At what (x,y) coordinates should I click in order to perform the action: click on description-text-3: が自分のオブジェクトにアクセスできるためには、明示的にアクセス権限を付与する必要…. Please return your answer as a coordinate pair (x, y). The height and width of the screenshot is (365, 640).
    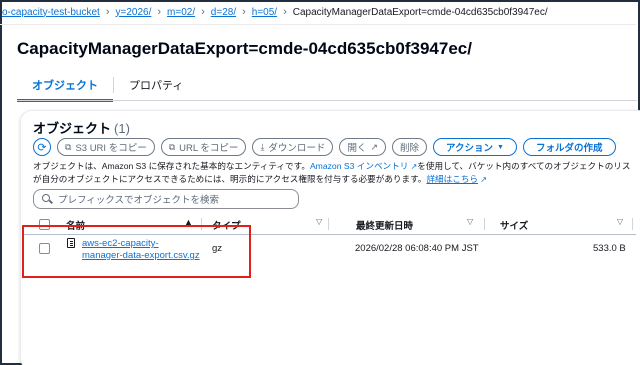
    Looking at the image, I should click on (230, 179).